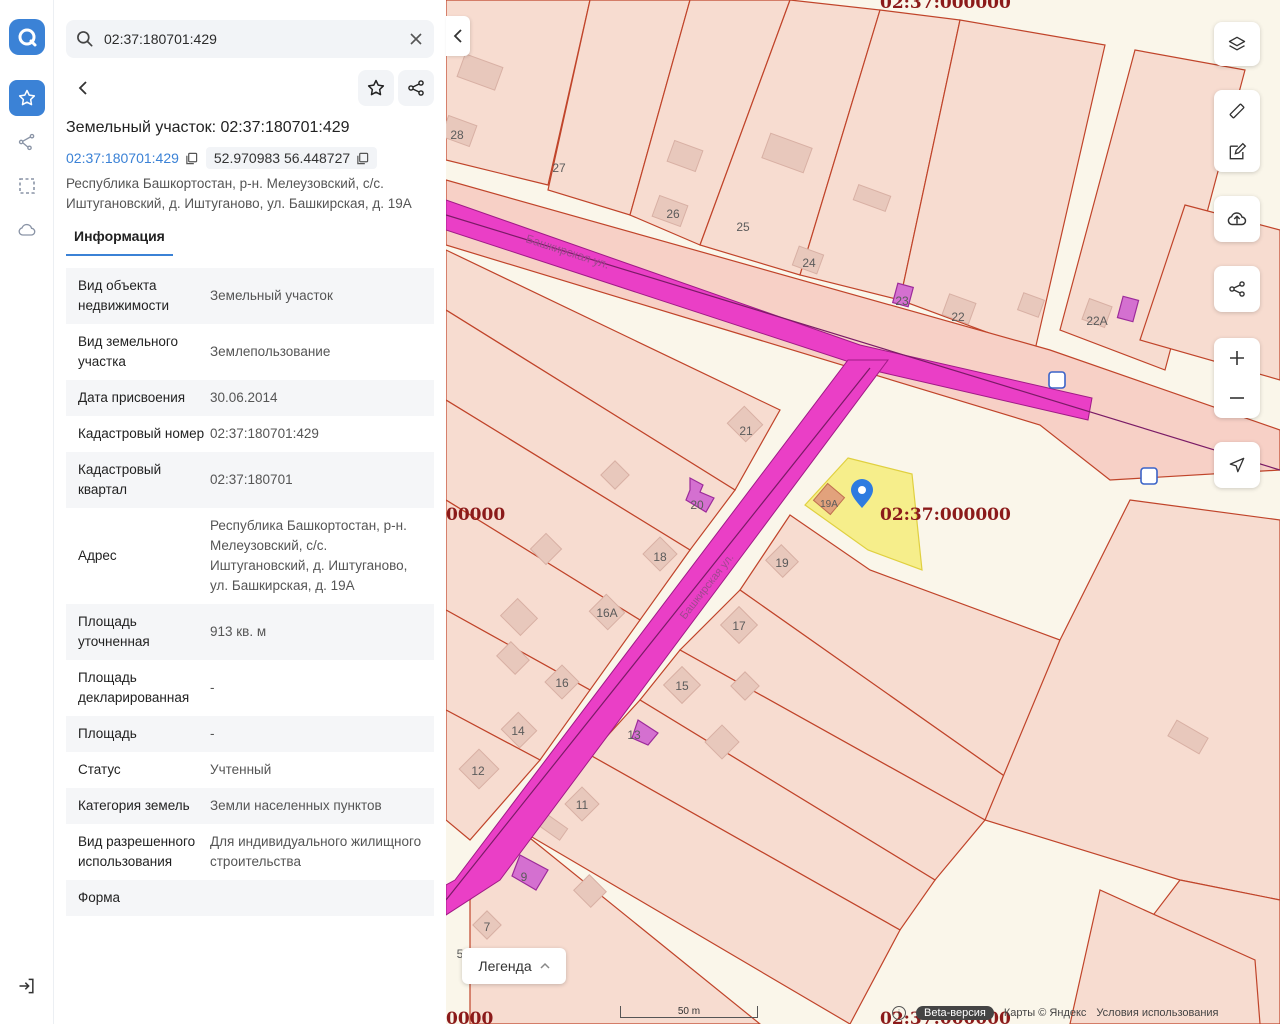 This screenshot has width=1280, height=1024. What do you see at coordinates (1045, 1013) in the screenshot?
I see `copyright-text: Карты © Яндекс` at bounding box center [1045, 1013].